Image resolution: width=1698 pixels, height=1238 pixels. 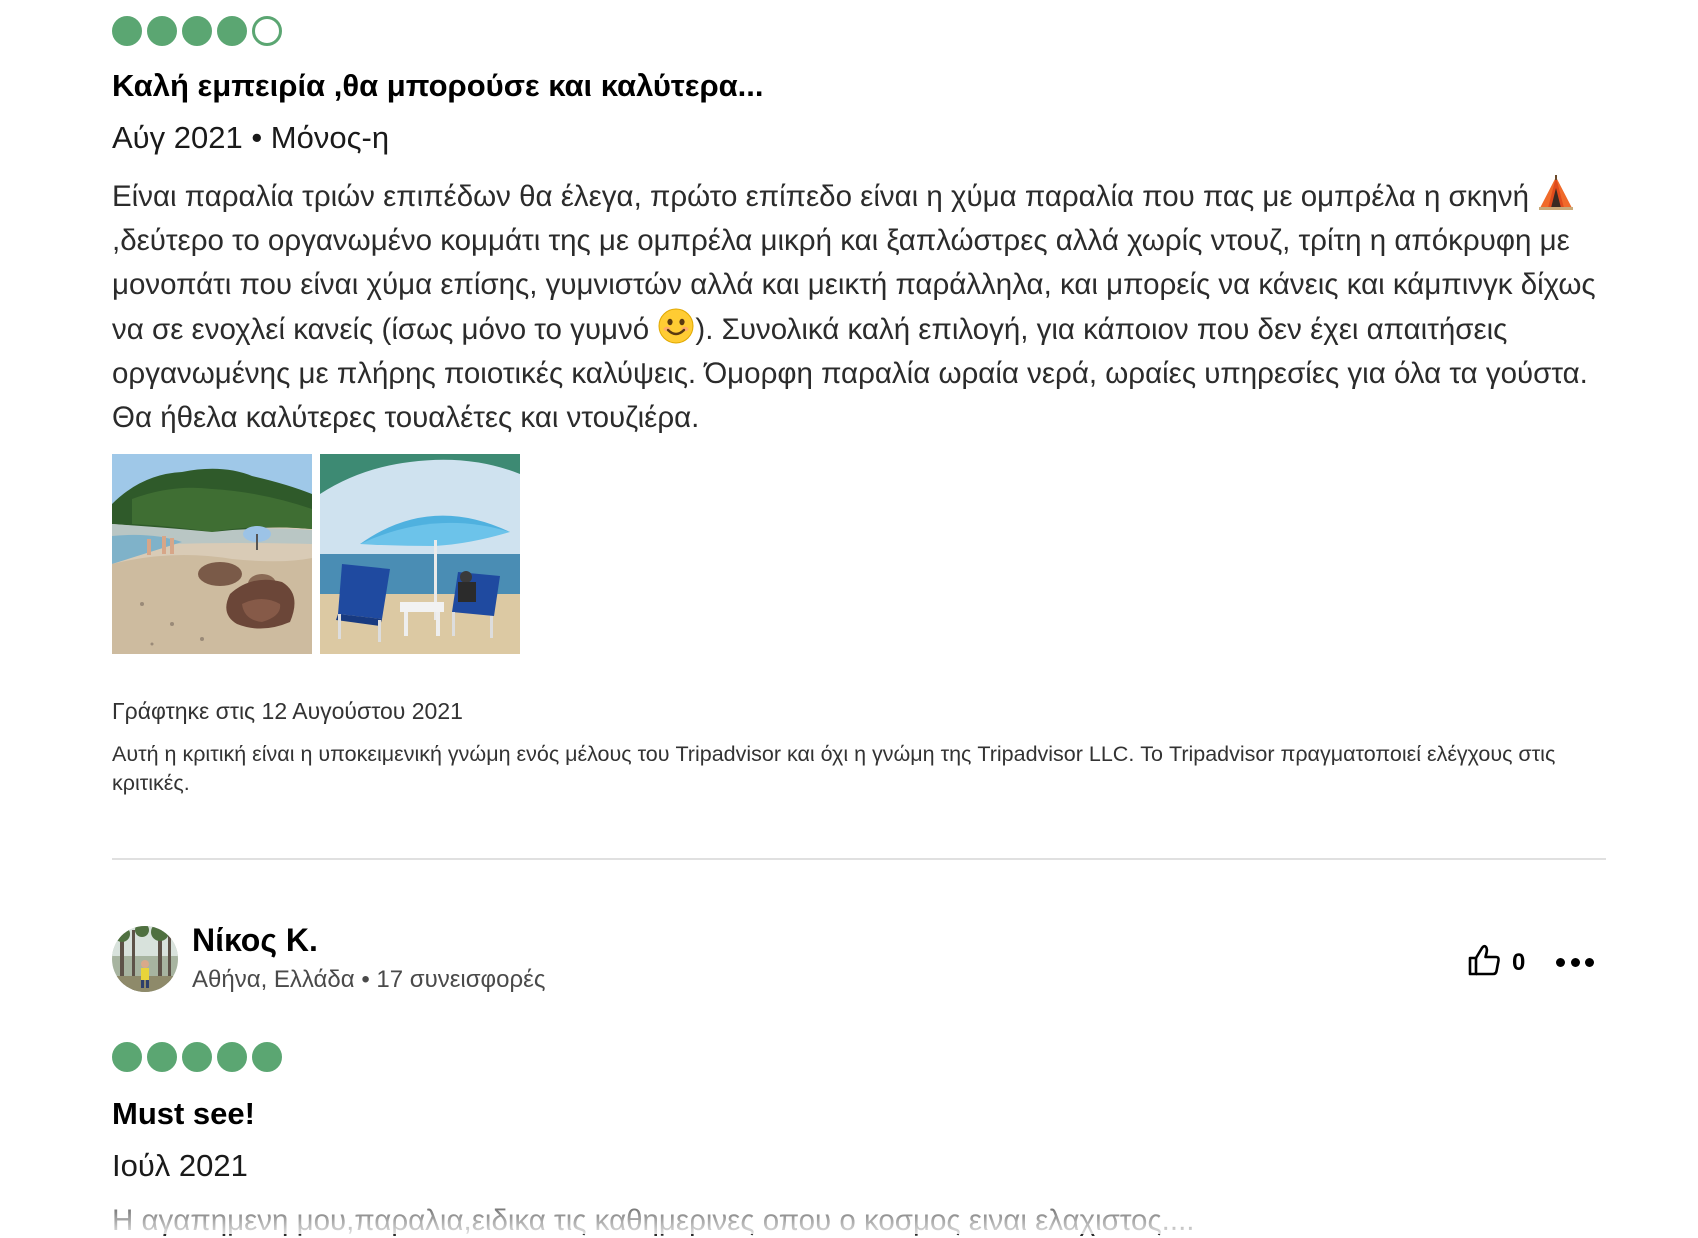 I want to click on beach-umbrella-photo, so click(x=420, y=554).